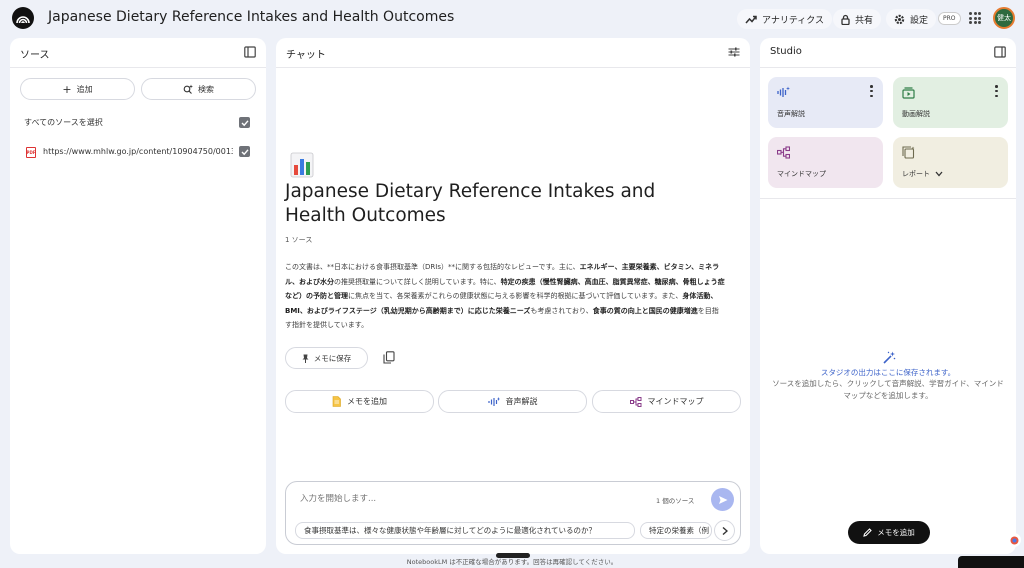 This screenshot has height=568, width=1024. What do you see at coordinates (188, 89) in the screenshot?
I see `search-spark-icon` at bounding box center [188, 89].